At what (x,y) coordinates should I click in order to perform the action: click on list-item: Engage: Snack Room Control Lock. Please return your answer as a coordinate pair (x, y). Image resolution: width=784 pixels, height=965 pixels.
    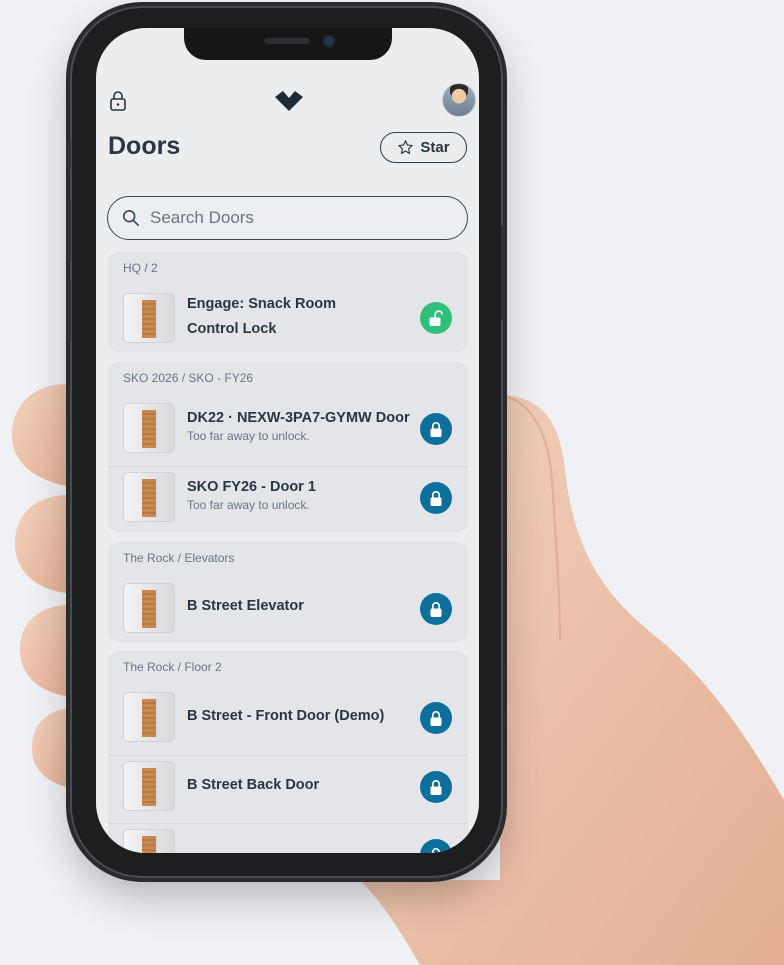
    Looking at the image, I should click on (288, 318).